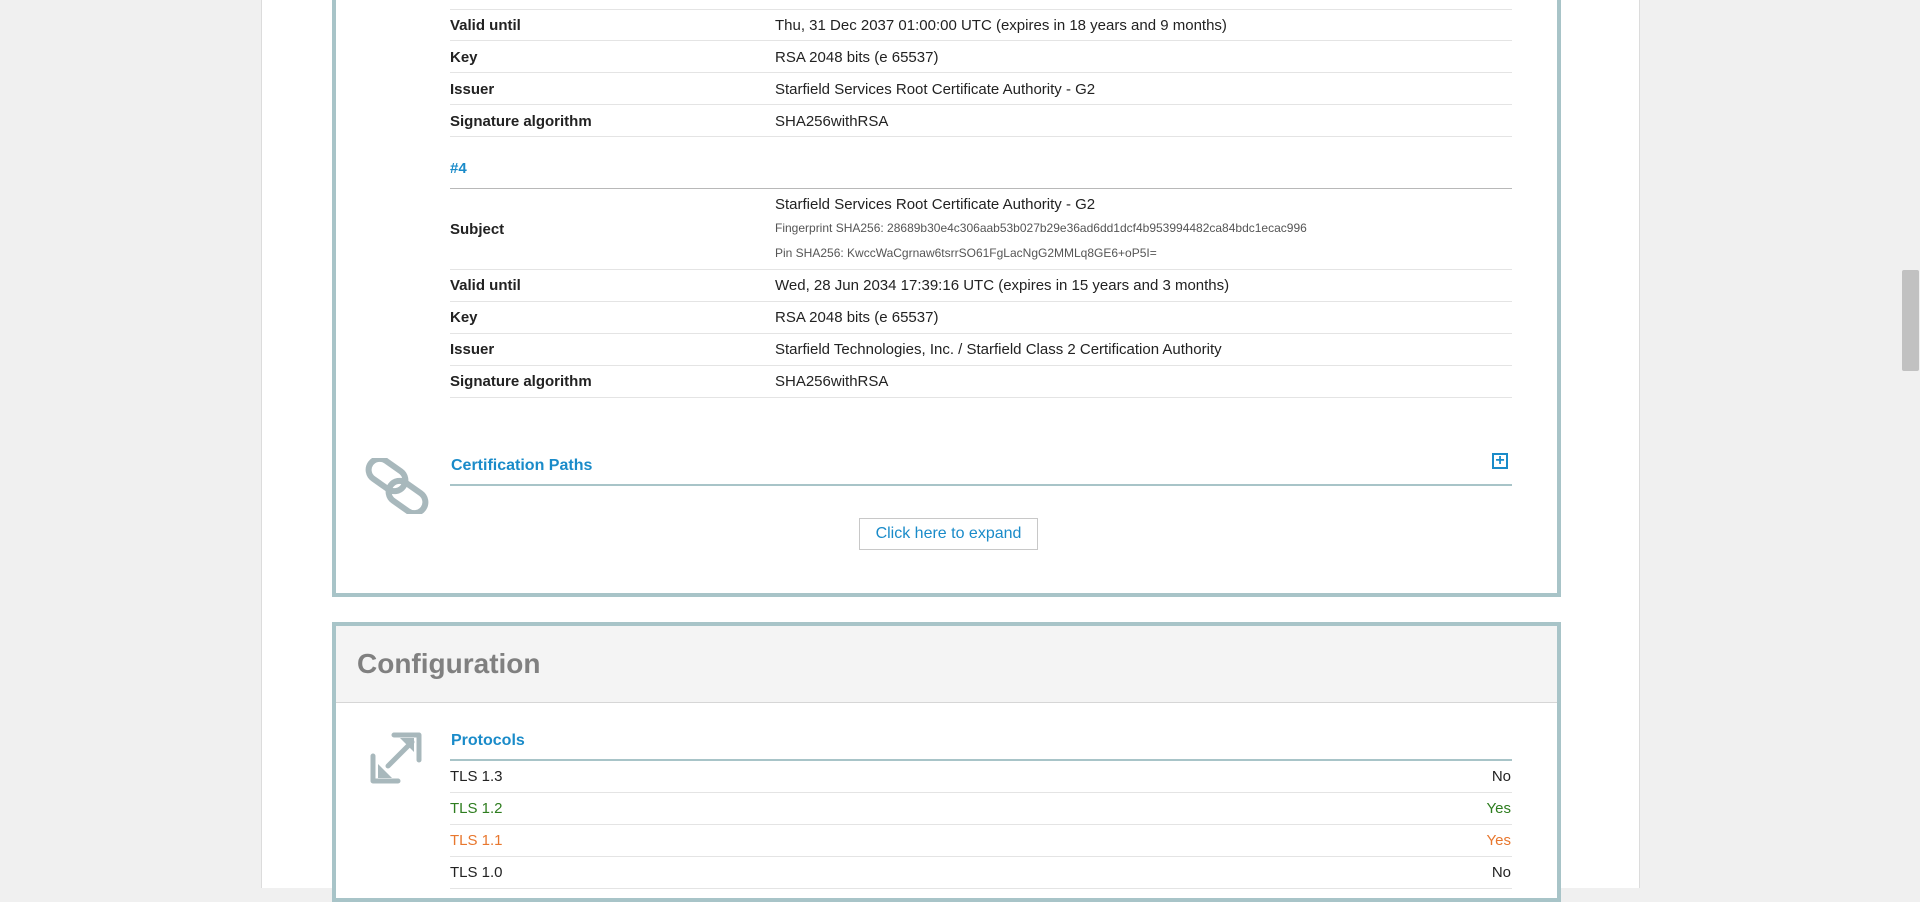 Image resolution: width=1920 pixels, height=902 pixels. Describe the element at coordinates (981, 173) in the screenshot. I see `cert4-header: #4` at that location.